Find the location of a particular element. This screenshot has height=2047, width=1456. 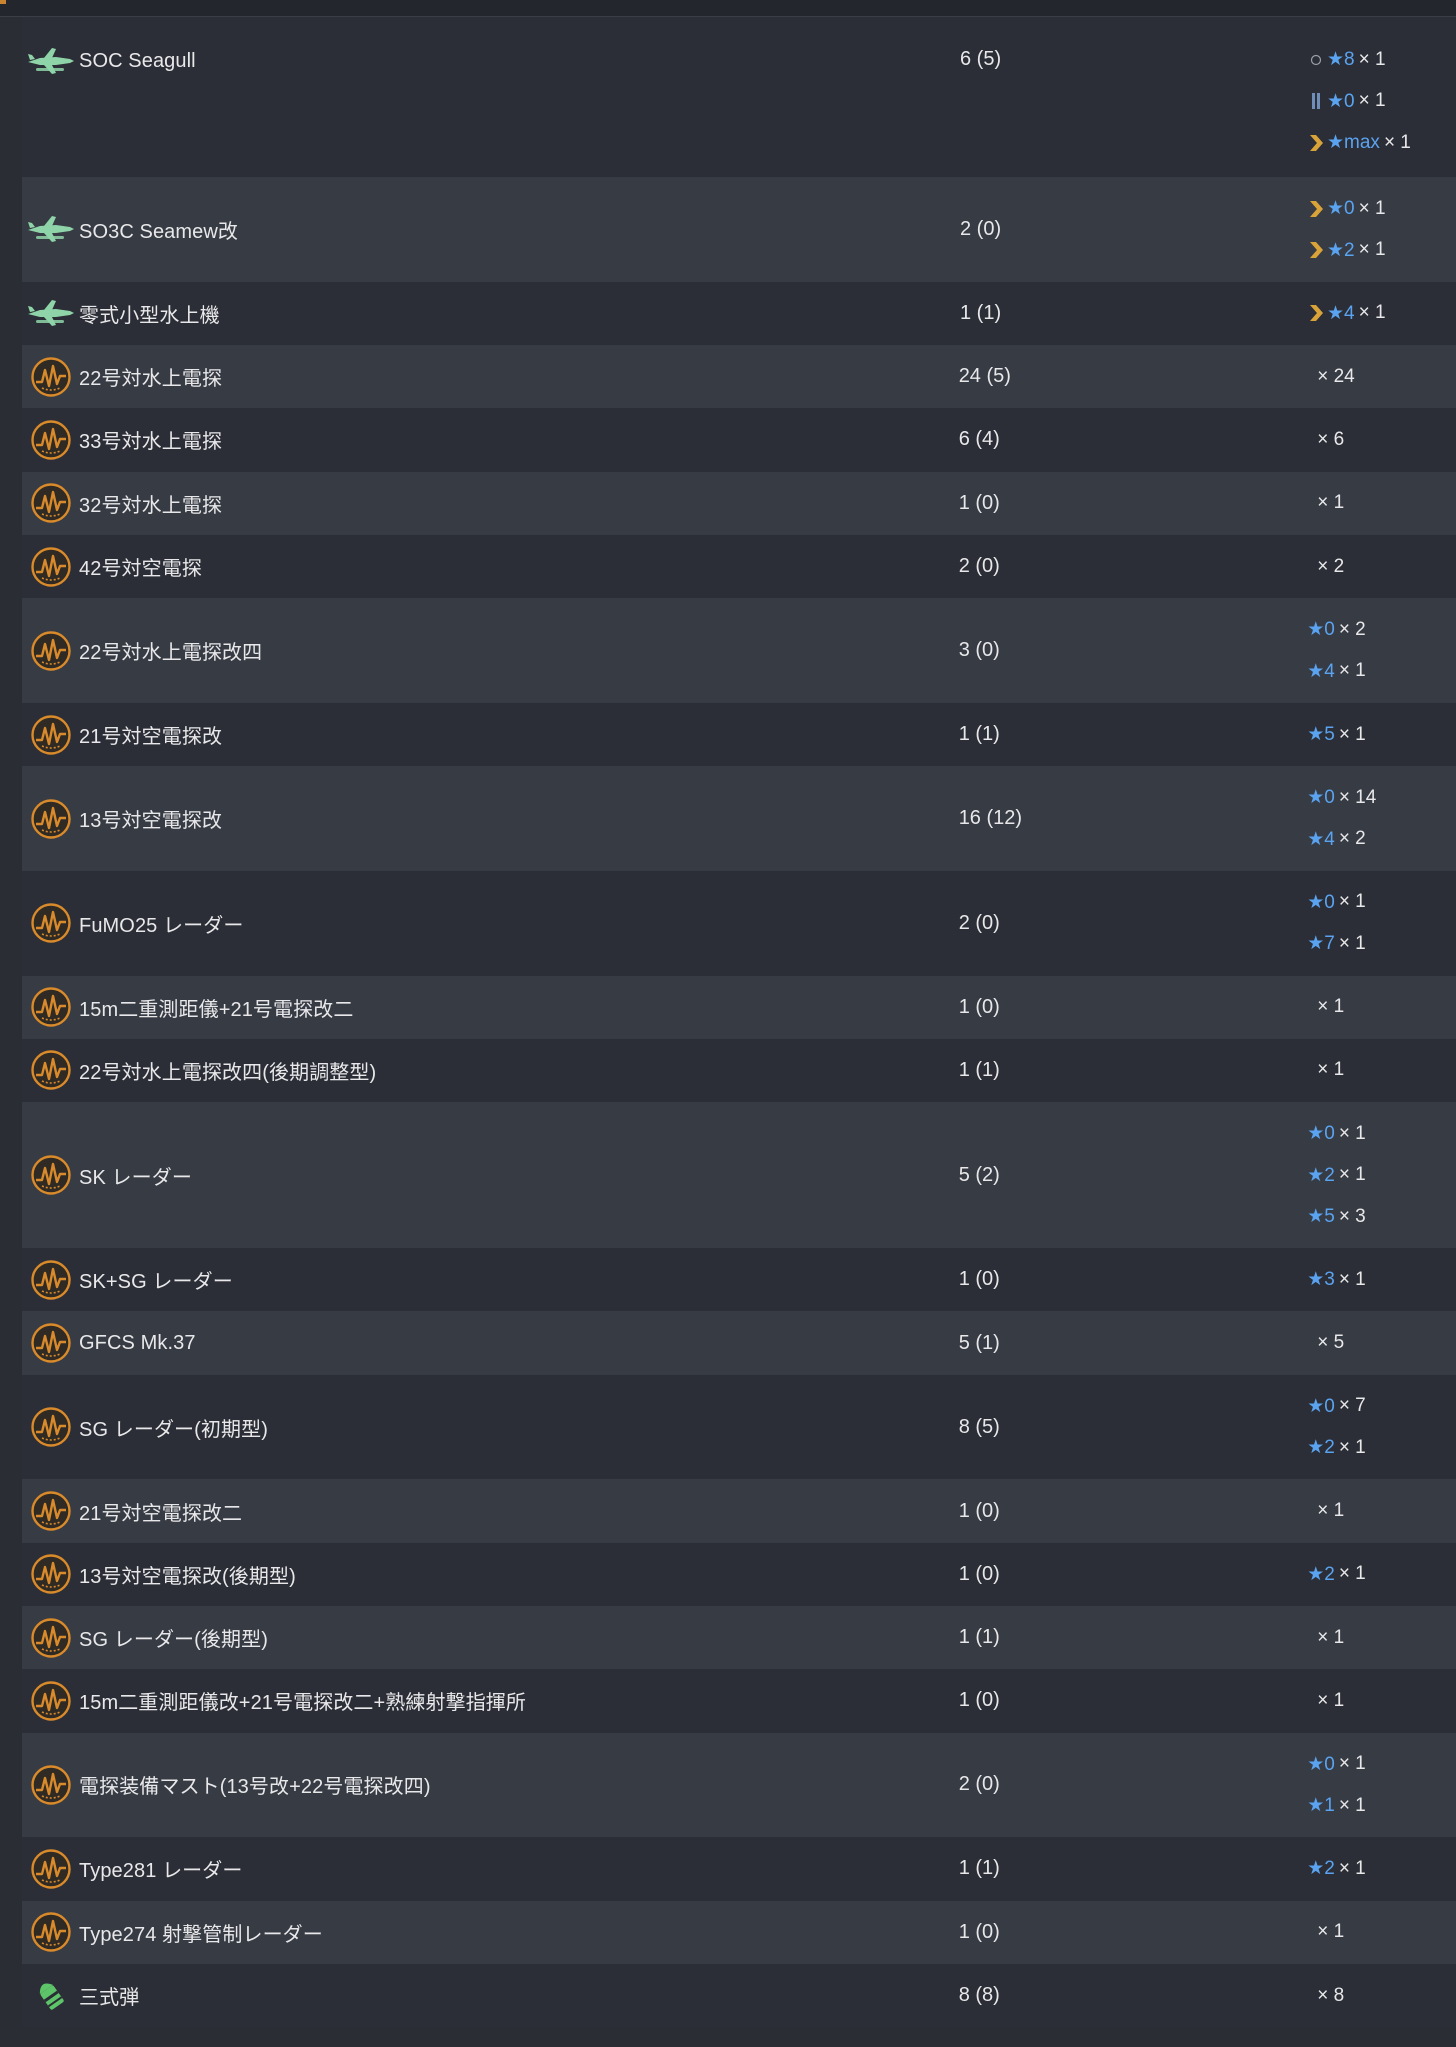

equipment-name: 電探装備マスト(13号改+22号電探改四) is located at coordinates (255, 1787).